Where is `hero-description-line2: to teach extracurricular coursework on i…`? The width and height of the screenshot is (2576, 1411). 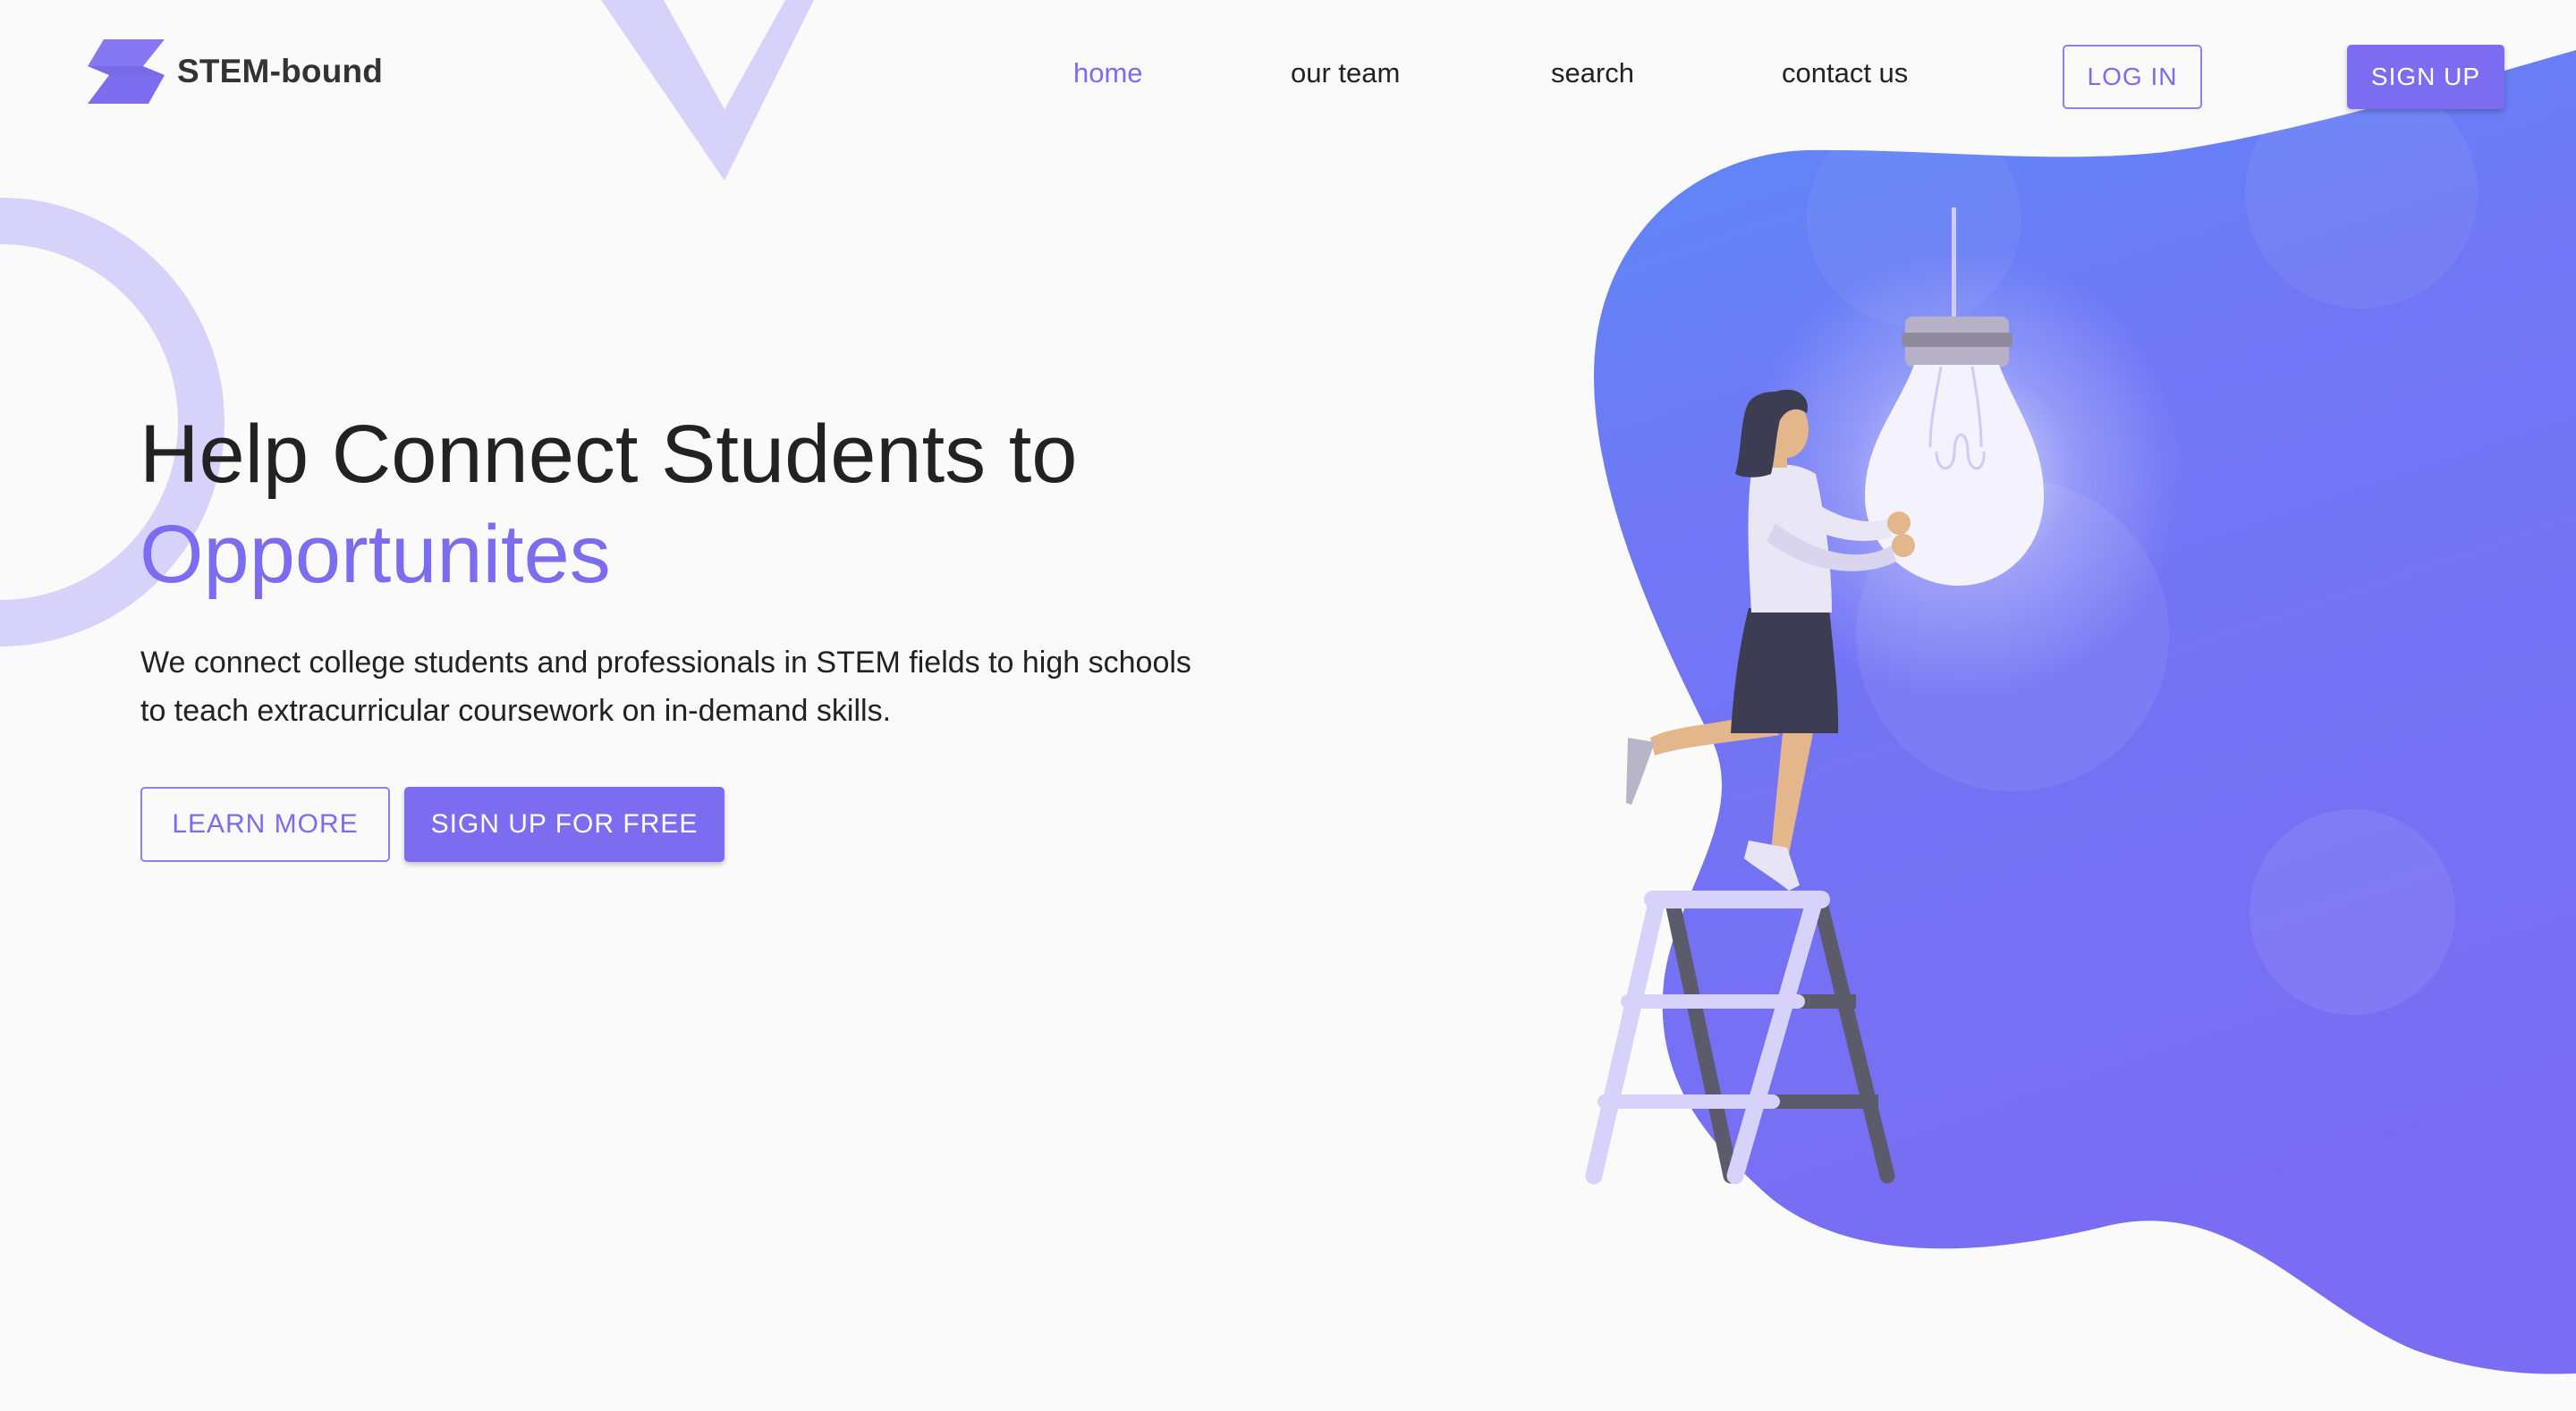
hero-description-line2: to teach extracurricular coursework on i… is located at coordinates (516, 711).